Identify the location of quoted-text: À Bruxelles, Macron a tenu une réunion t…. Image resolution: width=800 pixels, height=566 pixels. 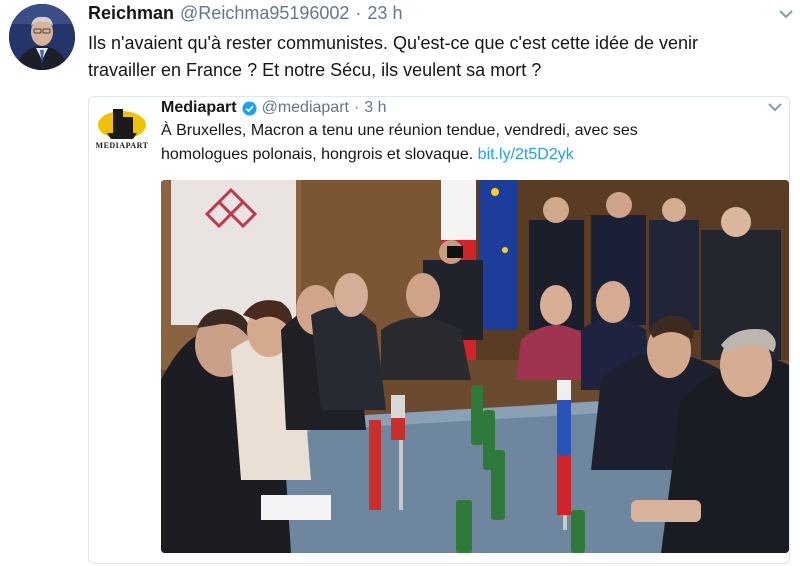
(441, 143).